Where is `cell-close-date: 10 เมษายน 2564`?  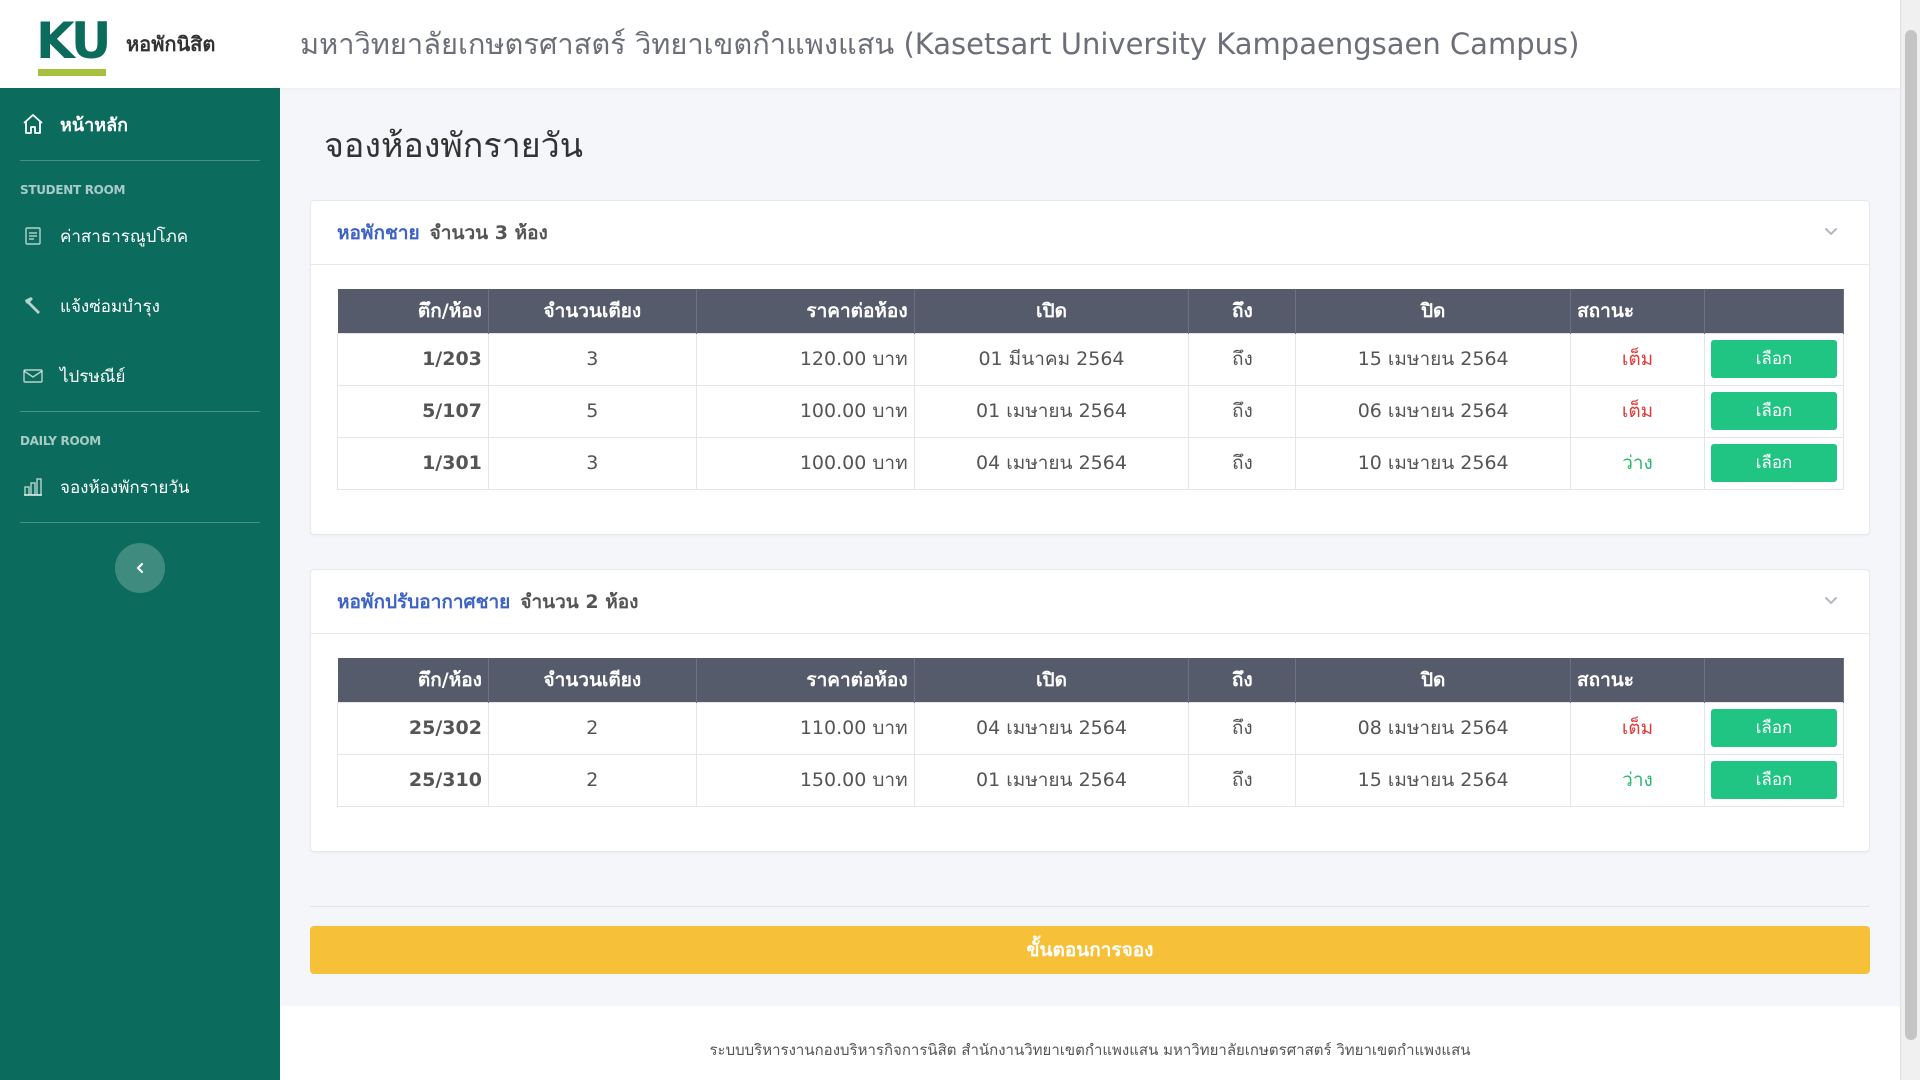
cell-close-date: 10 เมษายน 2564 is located at coordinates (1433, 463).